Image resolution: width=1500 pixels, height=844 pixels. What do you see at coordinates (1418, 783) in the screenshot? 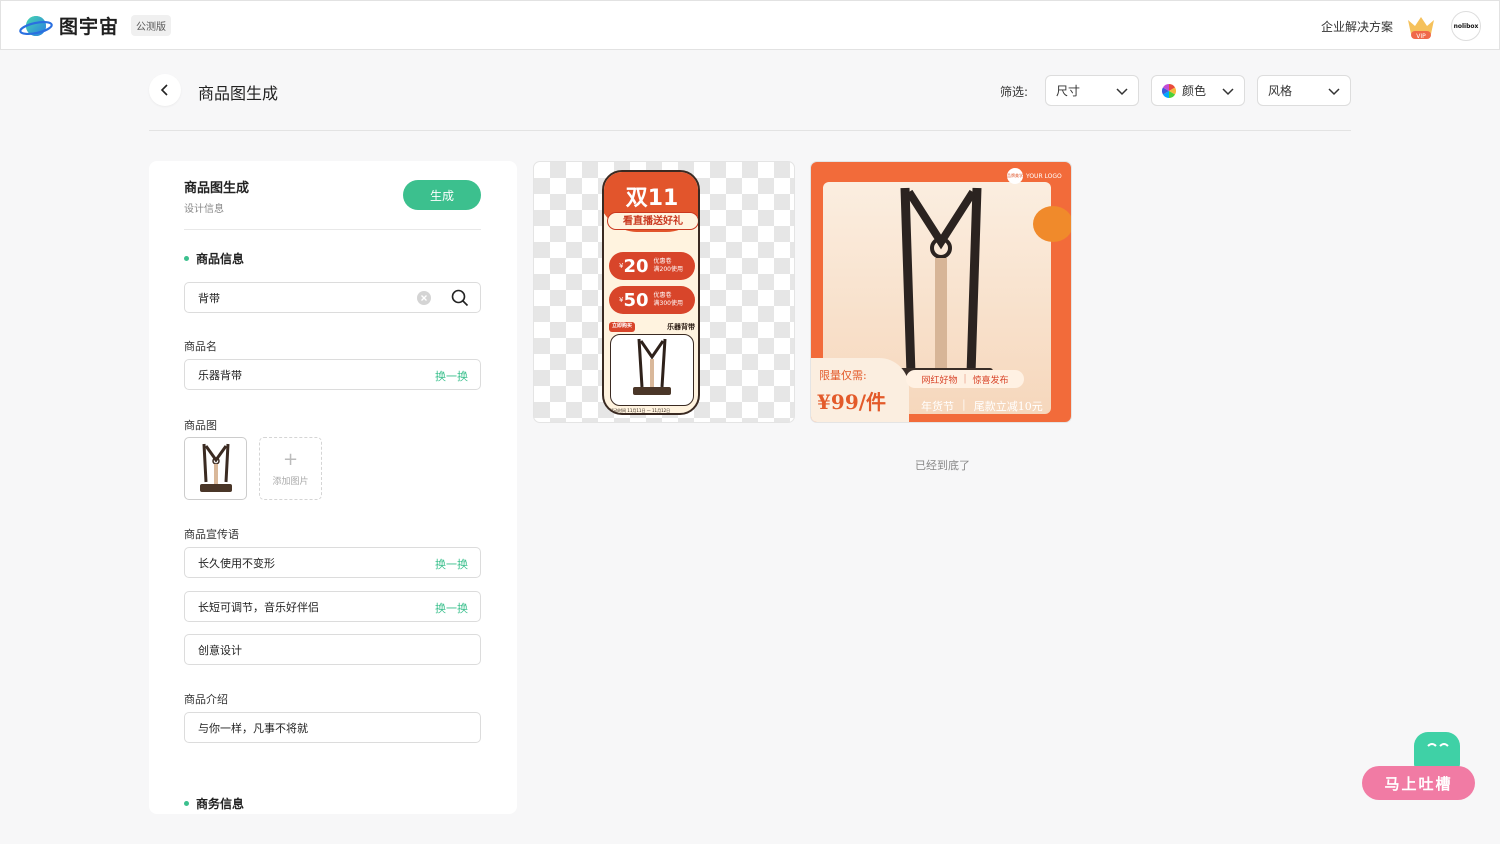
I see `feedback-label: 马上吐槽` at bounding box center [1418, 783].